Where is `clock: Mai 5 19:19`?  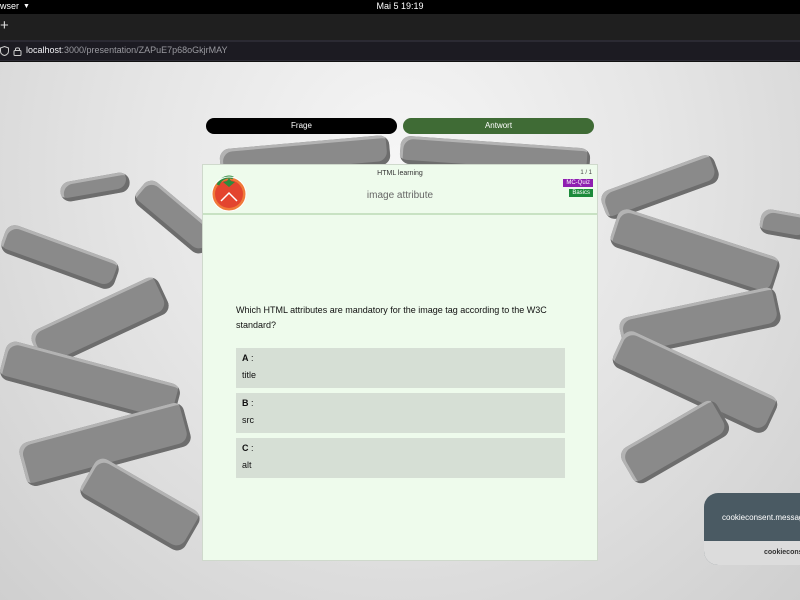
clock: Mai 5 19:19 is located at coordinates (400, 6).